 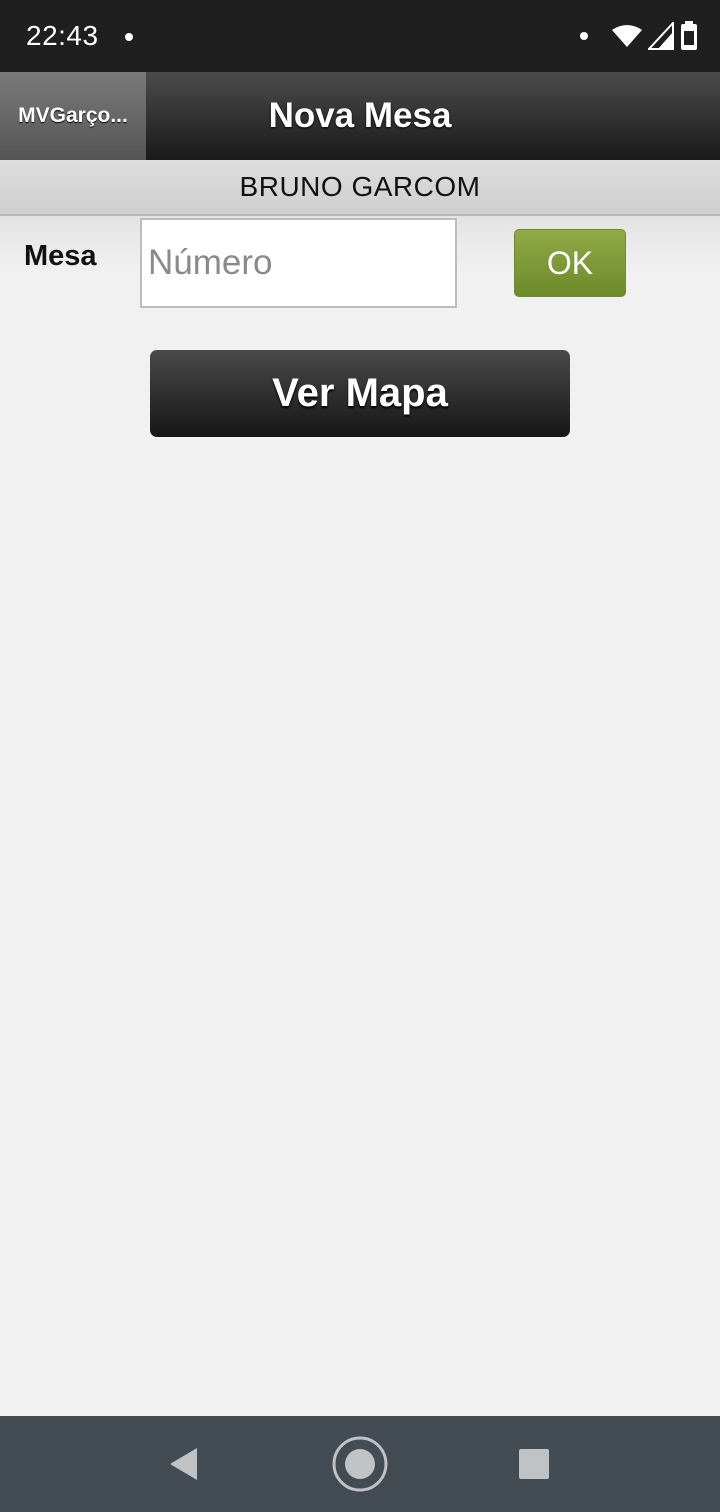 What do you see at coordinates (627, 36) in the screenshot?
I see `wifi-icon` at bounding box center [627, 36].